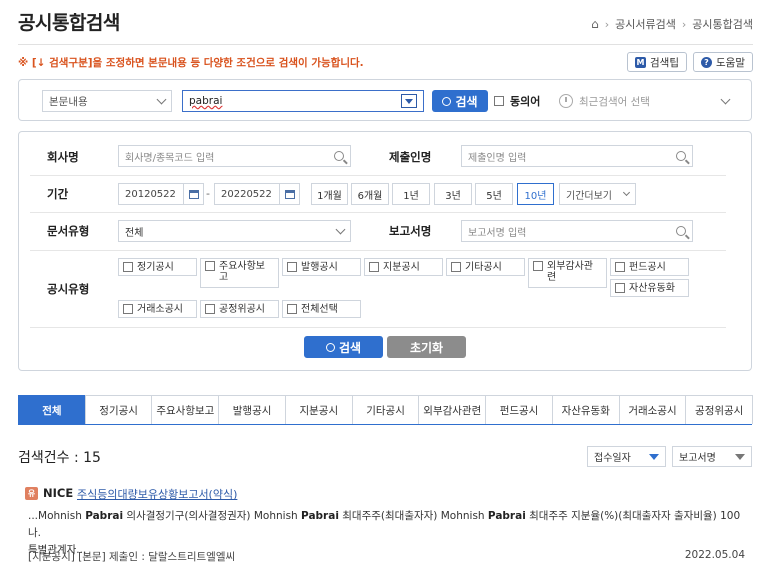 The height and width of the screenshot is (577, 773). What do you see at coordinates (69, 23) in the screenshot?
I see `page-title: 공시통합검색` at bounding box center [69, 23].